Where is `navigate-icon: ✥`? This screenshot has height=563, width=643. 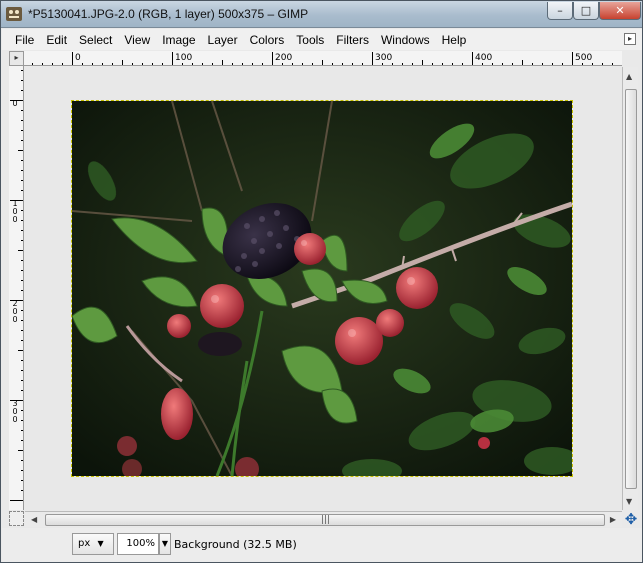
navigate-icon: ✥ is located at coordinates (631, 519).